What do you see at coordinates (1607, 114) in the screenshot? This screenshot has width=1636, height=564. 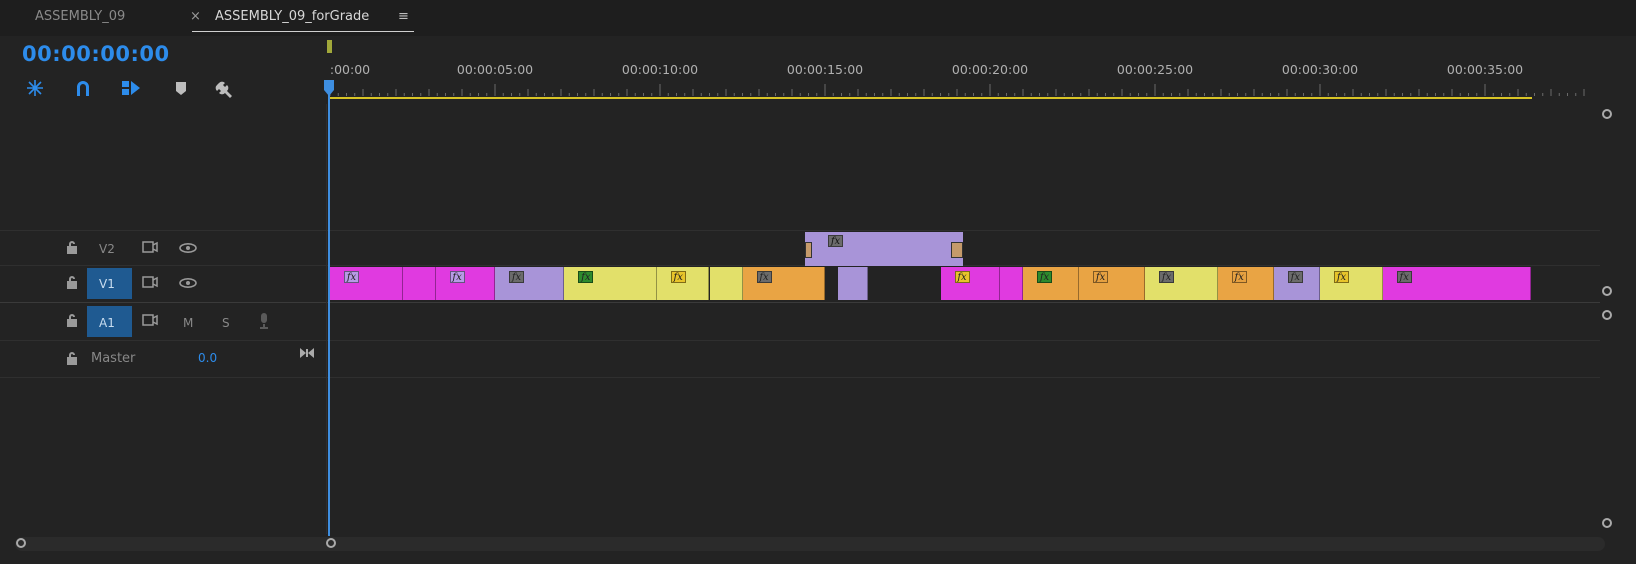 I see `video-scroll-handle-top` at bounding box center [1607, 114].